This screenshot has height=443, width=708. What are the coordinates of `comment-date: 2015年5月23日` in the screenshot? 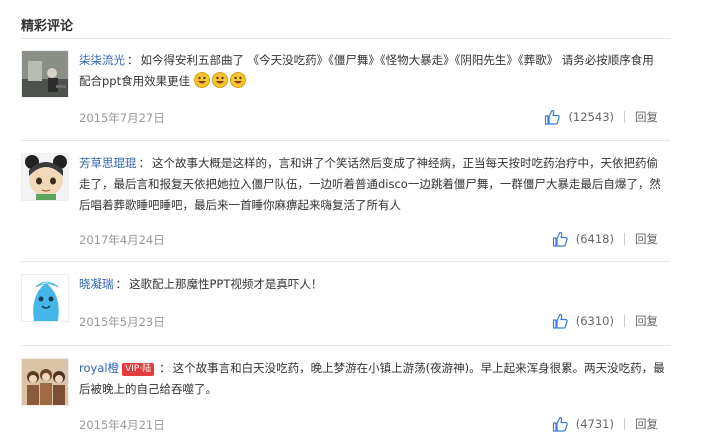 It's located at (122, 322).